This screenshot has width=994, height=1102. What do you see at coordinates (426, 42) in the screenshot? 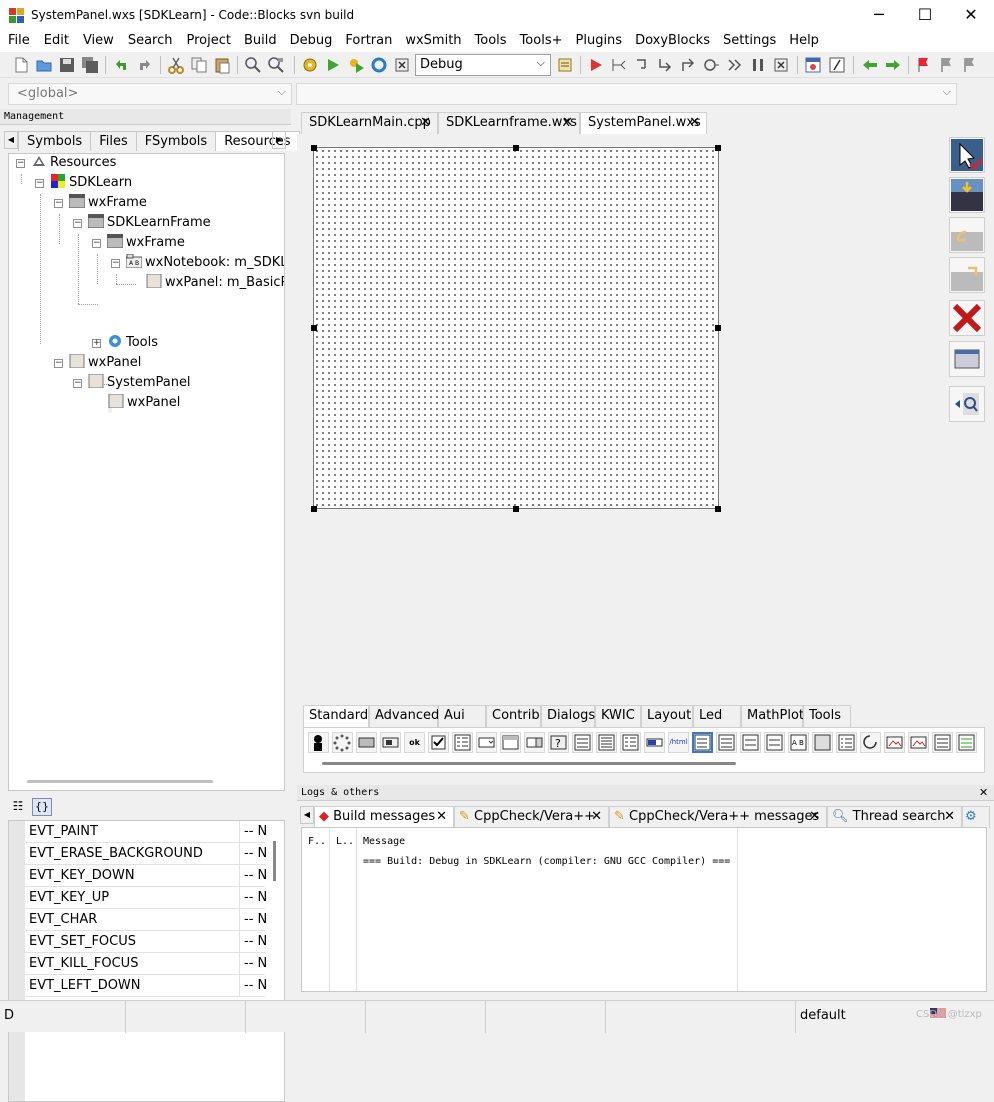
I see `menu-wxsmith: wxSmith` at bounding box center [426, 42].